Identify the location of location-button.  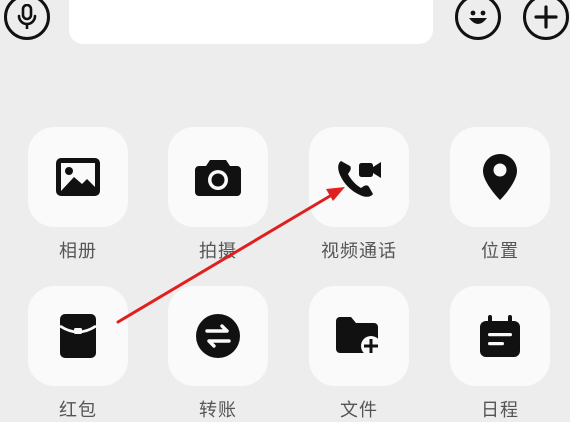
(500, 177).